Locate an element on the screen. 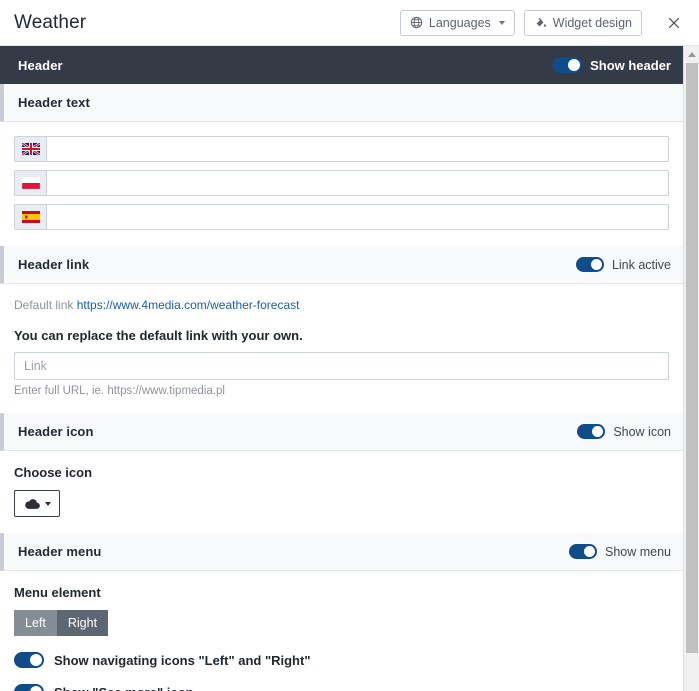 Image resolution: width=699 pixels, height=691 pixels. show-nav-icons-row: Show navigating icons "Left" and "Right" is located at coordinates (341, 660).